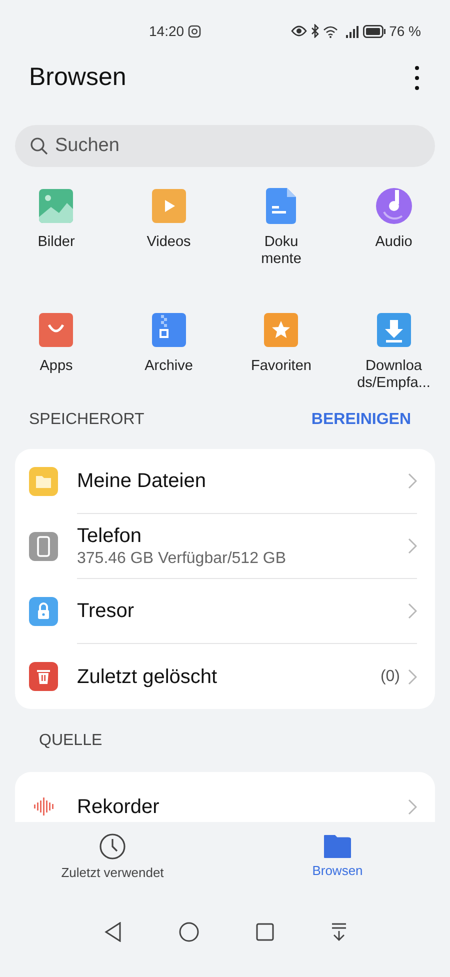 This screenshot has height=977, width=450. Describe the element at coordinates (352, 31) in the screenshot. I see `signal-icon` at that location.